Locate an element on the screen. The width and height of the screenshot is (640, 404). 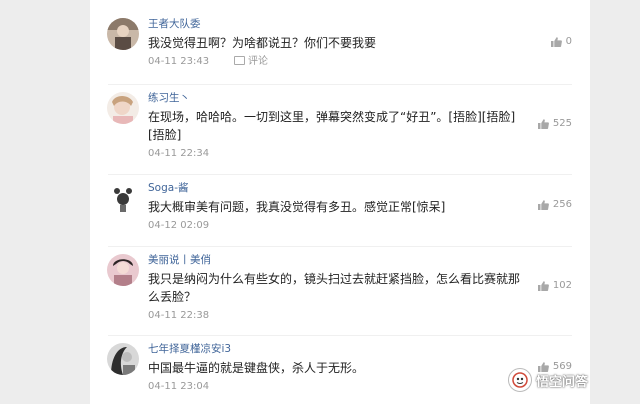
comment-username: 七年择夏槿凉安i3 is located at coordinates (189, 349).